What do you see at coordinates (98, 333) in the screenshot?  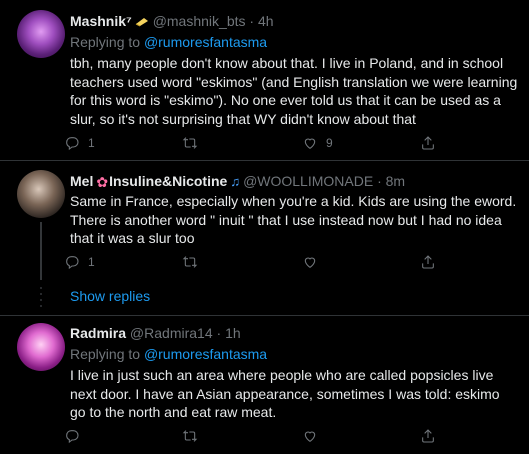 I see `display-name: Radmira` at bounding box center [98, 333].